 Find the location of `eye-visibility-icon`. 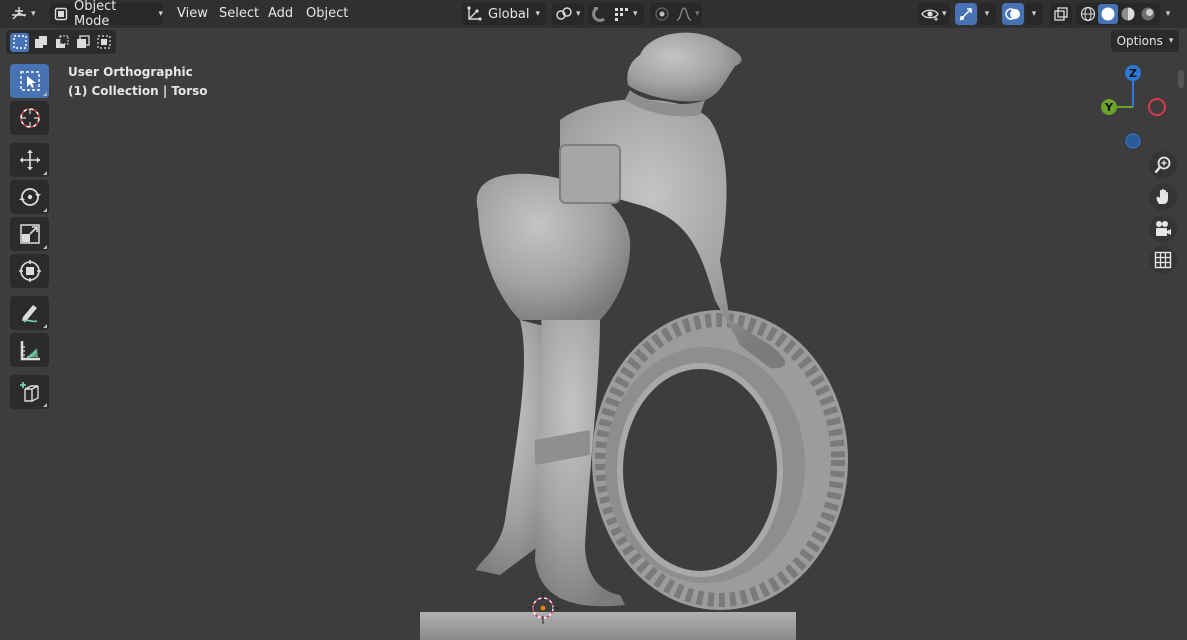

eye-visibility-icon is located at coordinates (930, 14).